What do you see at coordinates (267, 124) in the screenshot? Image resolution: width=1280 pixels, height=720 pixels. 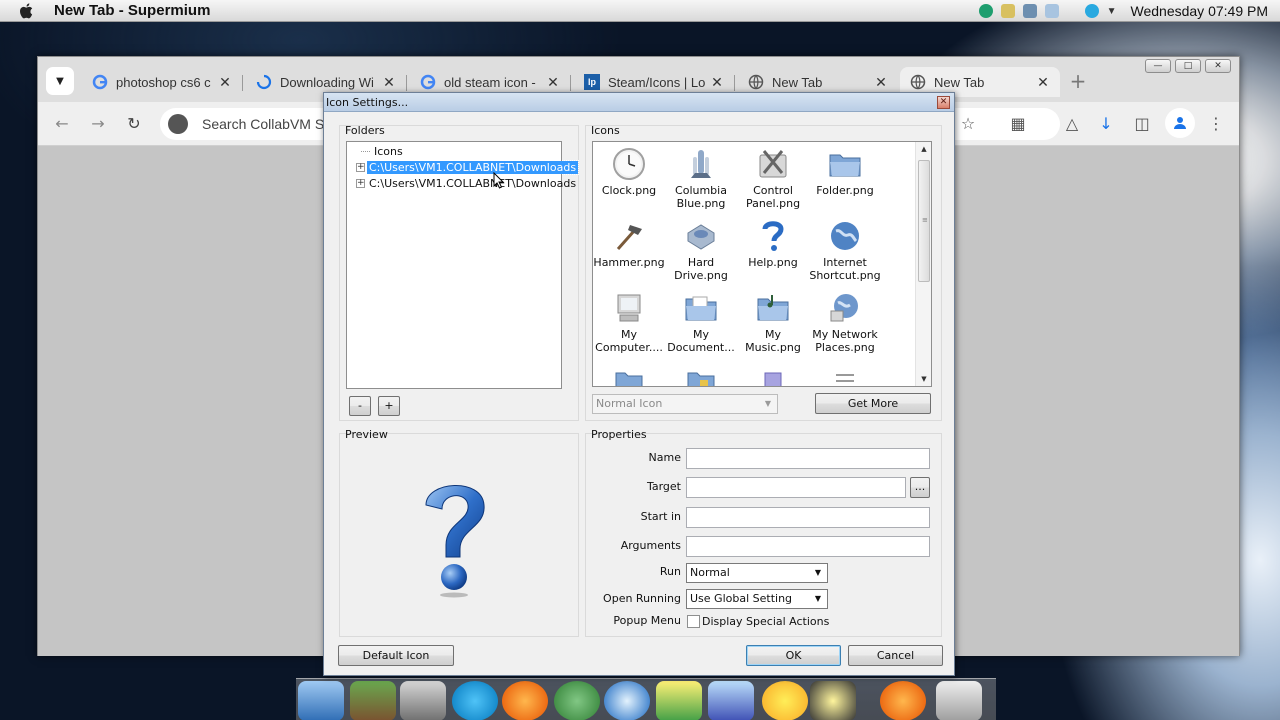 I see `omnibox-text: Search CollabVM Se` at bounding box center [267, 124].